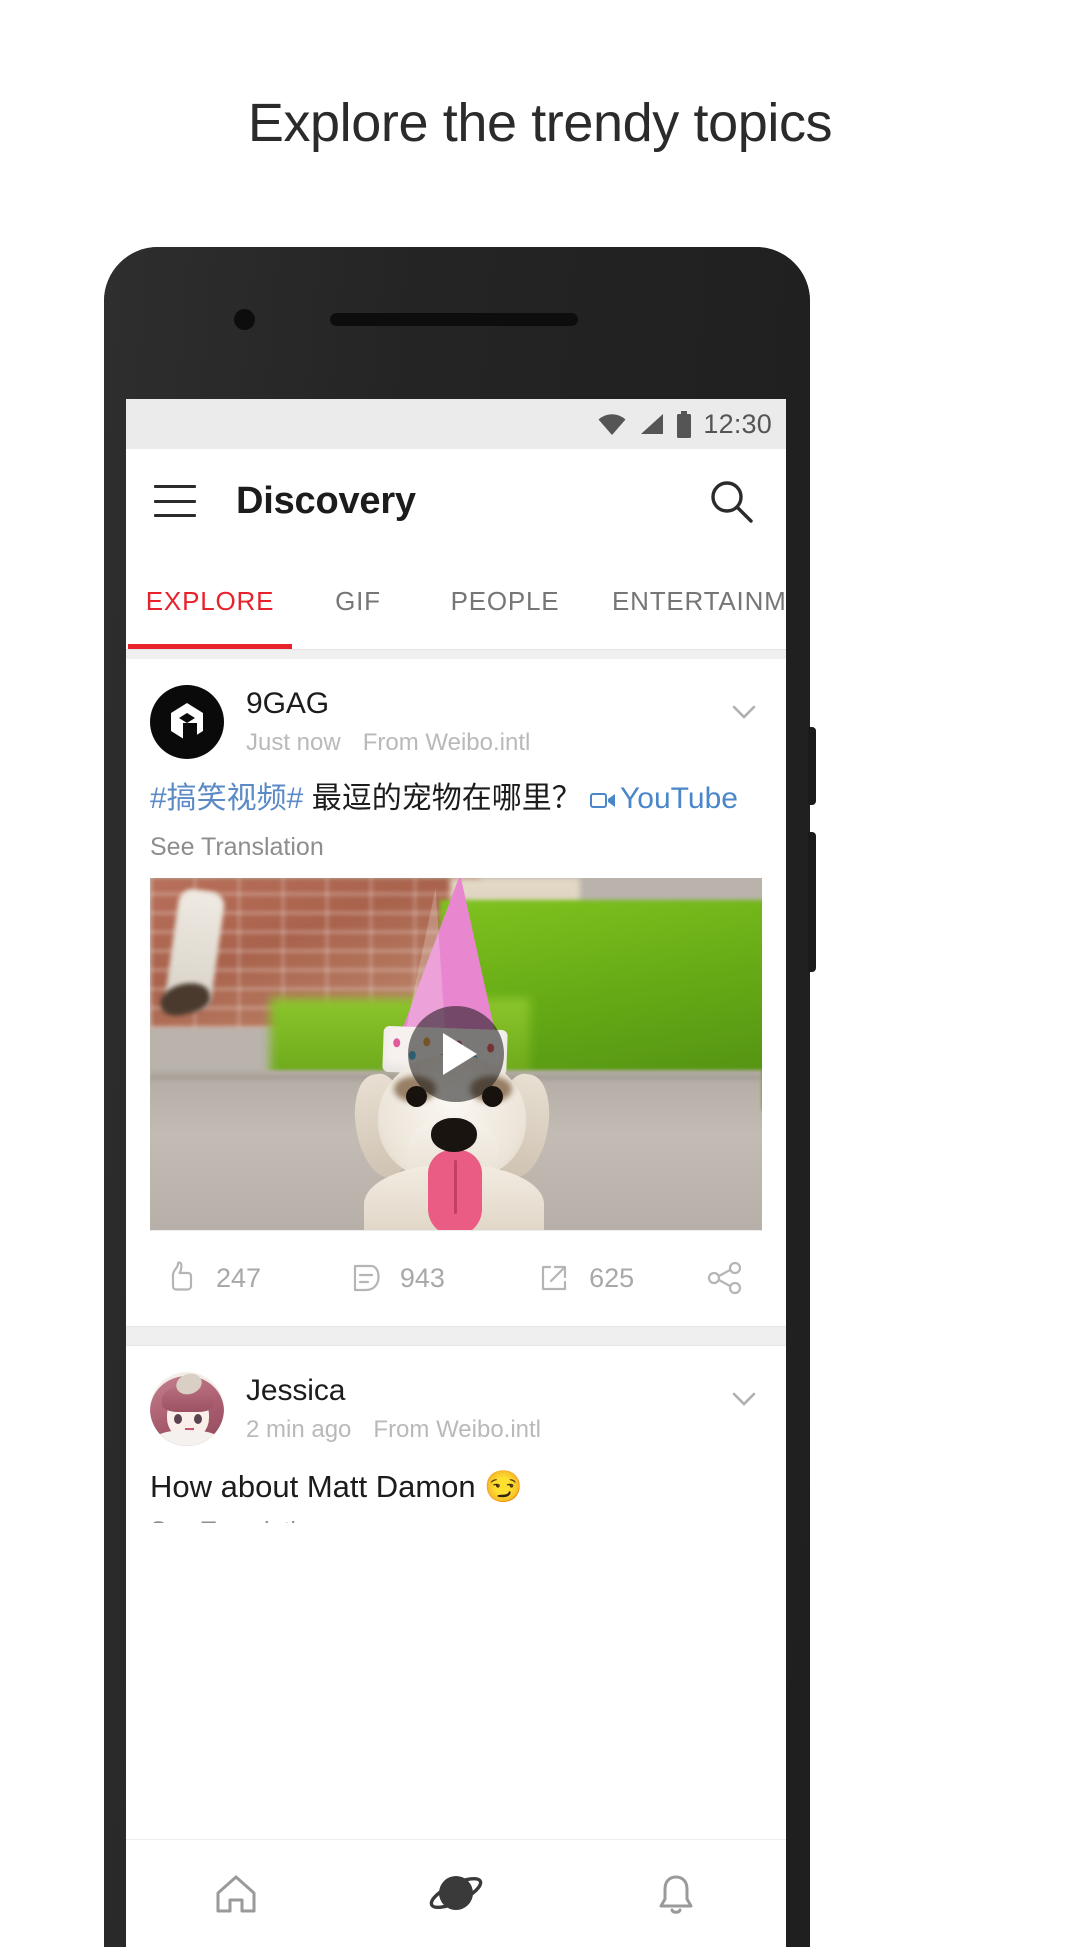 Image resolution: width=1080 pixels, height=1947 pixels. I want to click on tab-explore: EXPLORE, so click(210, 601).